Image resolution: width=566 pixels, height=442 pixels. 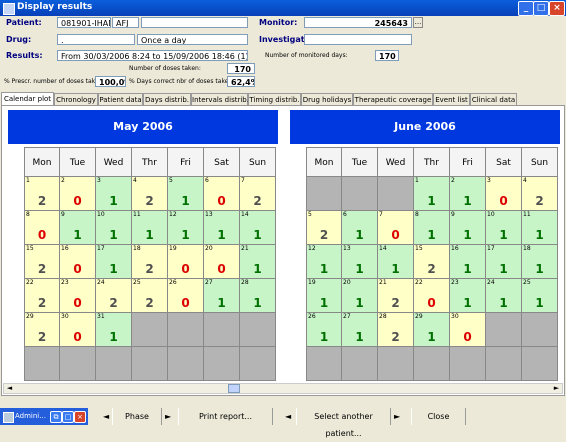 What do you see at coordinates (396, 228) in the screenshot?
I see `day-cell: 70` at bounding box center [396, 228].